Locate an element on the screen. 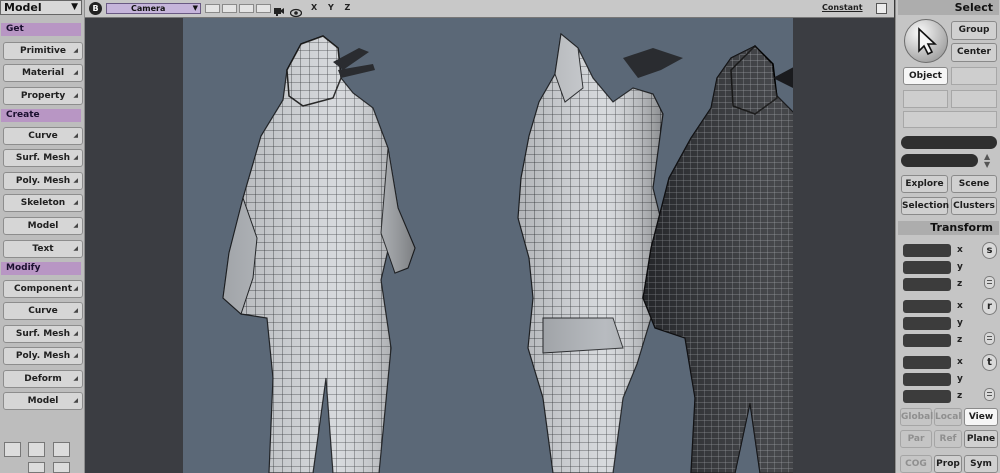  layout-row-icon is located at coordinates (36, 467).